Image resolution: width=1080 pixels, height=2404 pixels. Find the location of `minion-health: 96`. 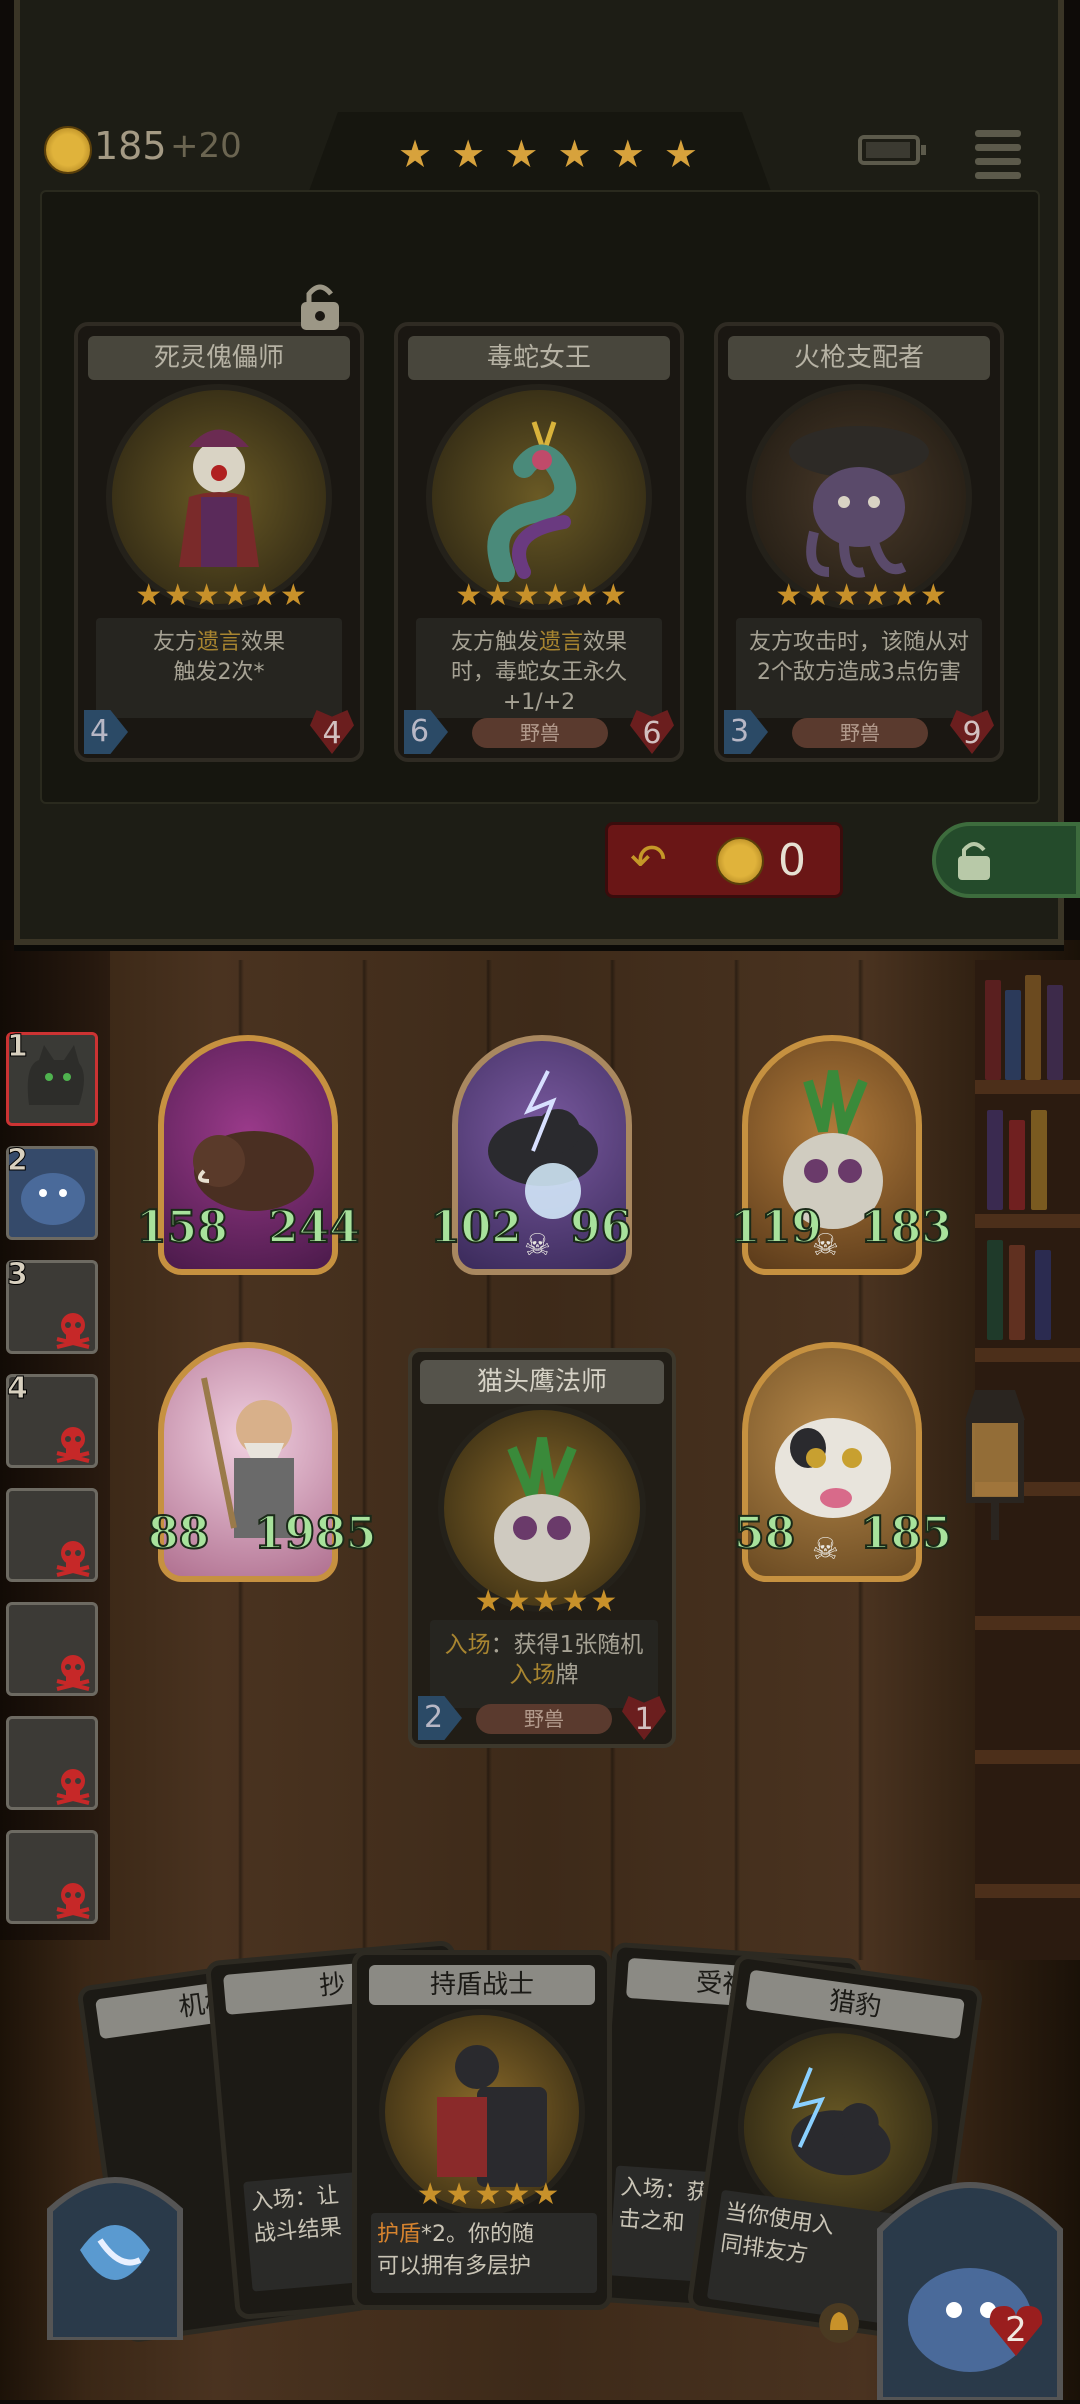

minion-health: 96 is located at coordinates (600, 1227).